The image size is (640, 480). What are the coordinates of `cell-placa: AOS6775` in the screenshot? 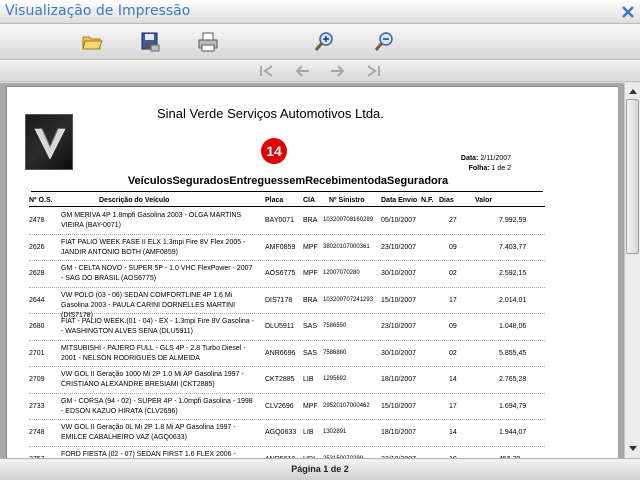 It's located at (280, 273).